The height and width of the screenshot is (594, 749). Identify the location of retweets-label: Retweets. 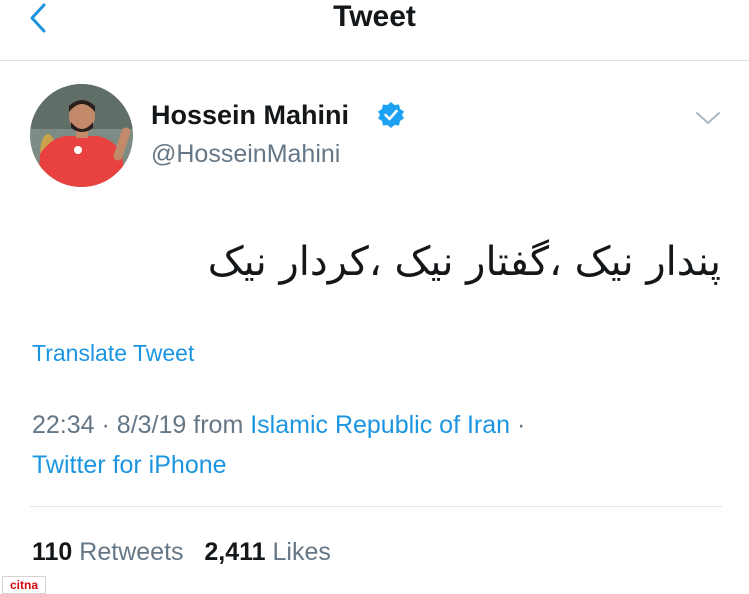
(131, 552).